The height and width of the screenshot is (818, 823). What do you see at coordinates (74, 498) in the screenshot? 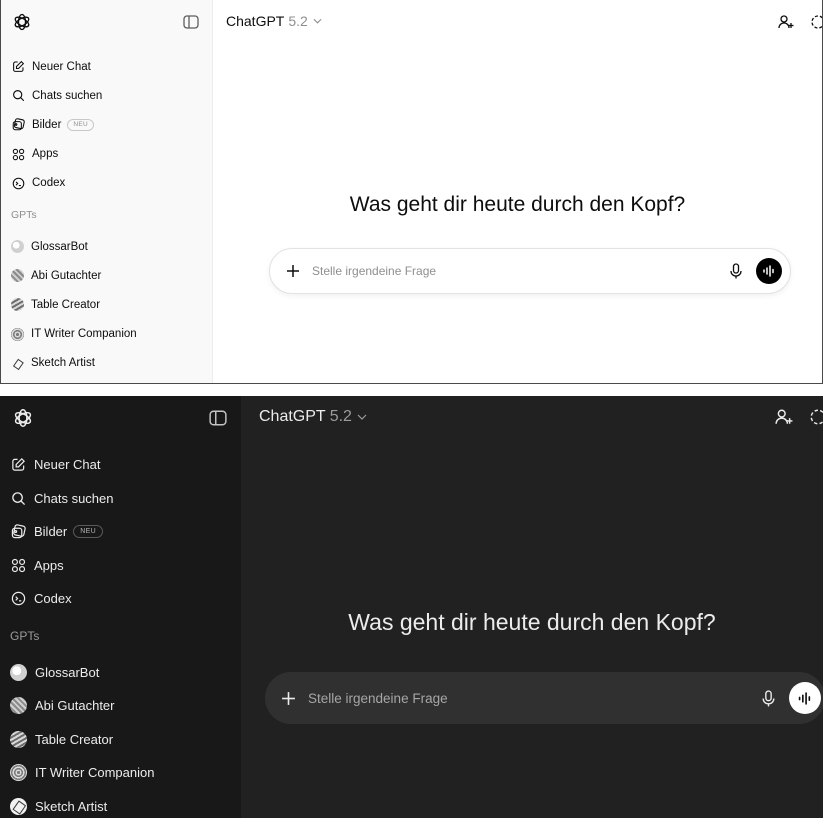
I see `sidebar-item-label: Chats suchen` at bounding box center [74, 498].